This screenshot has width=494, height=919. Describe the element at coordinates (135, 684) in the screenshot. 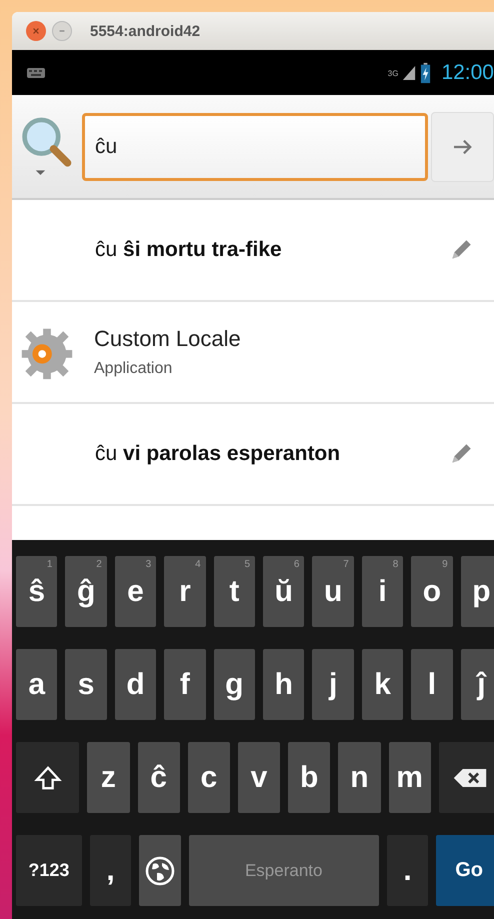

I see `letter-key: d` at that location.